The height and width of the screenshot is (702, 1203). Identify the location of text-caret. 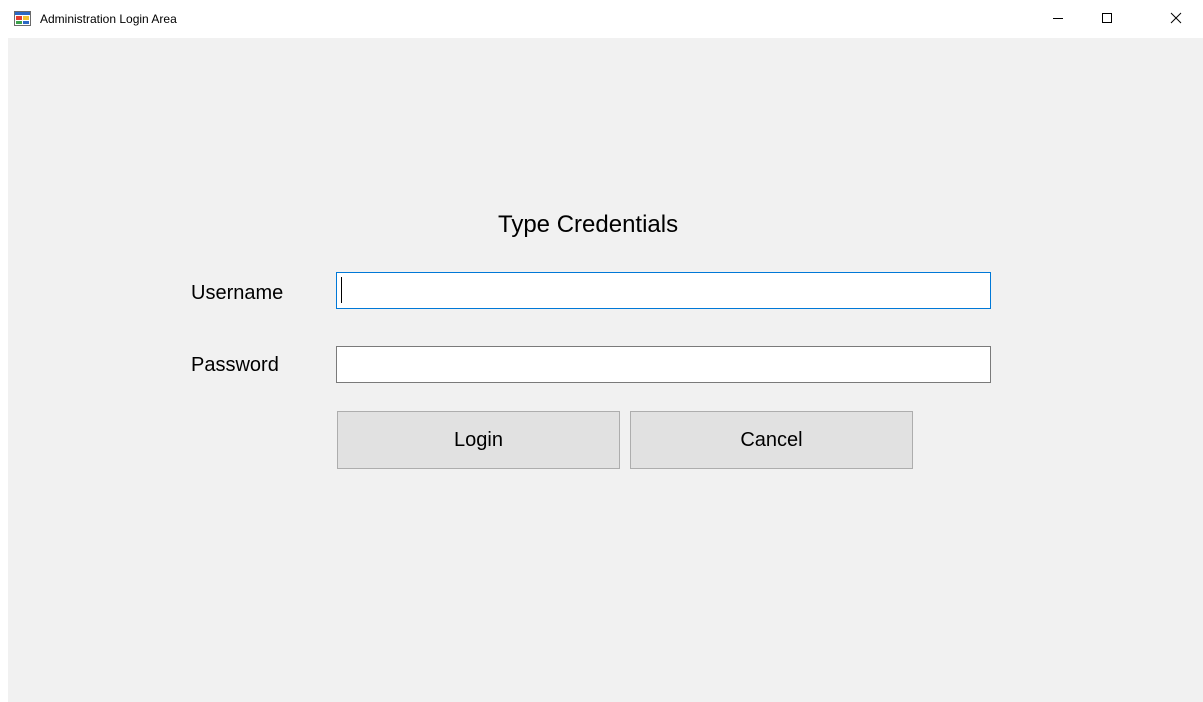
(341, 290).